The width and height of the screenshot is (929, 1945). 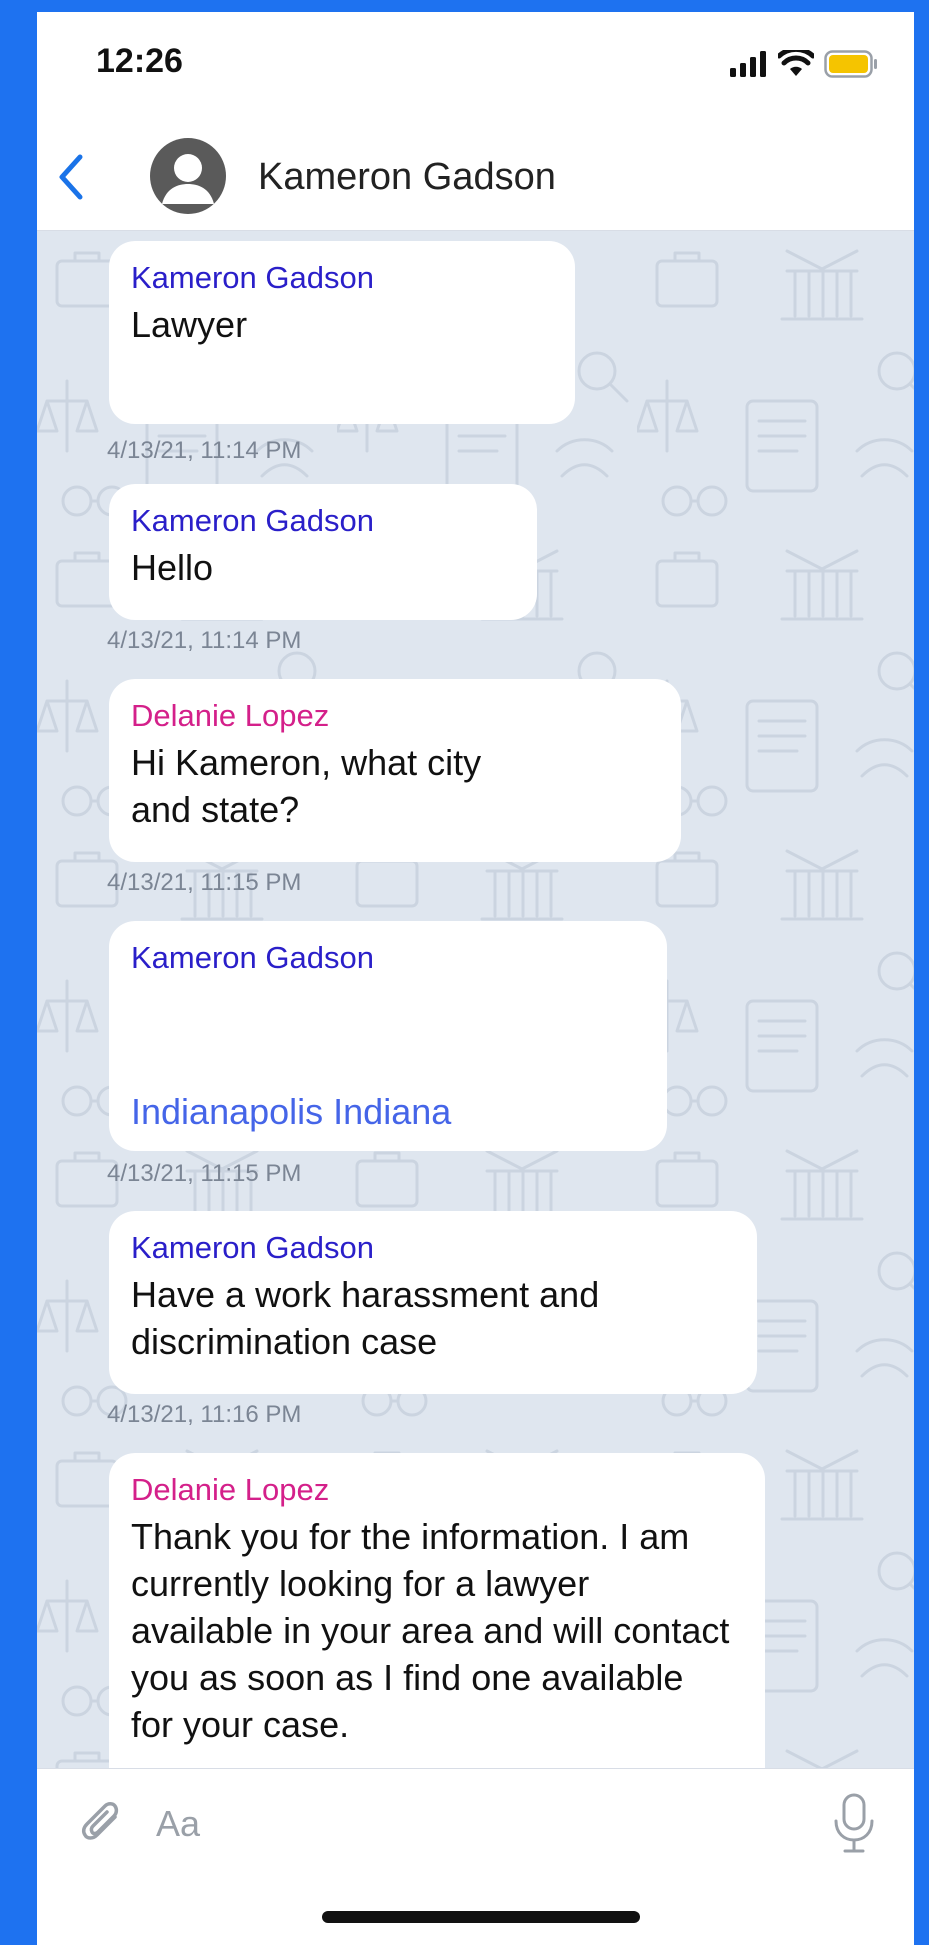 I want to click on status-bar: 12:26, so click(x=475, y=67).